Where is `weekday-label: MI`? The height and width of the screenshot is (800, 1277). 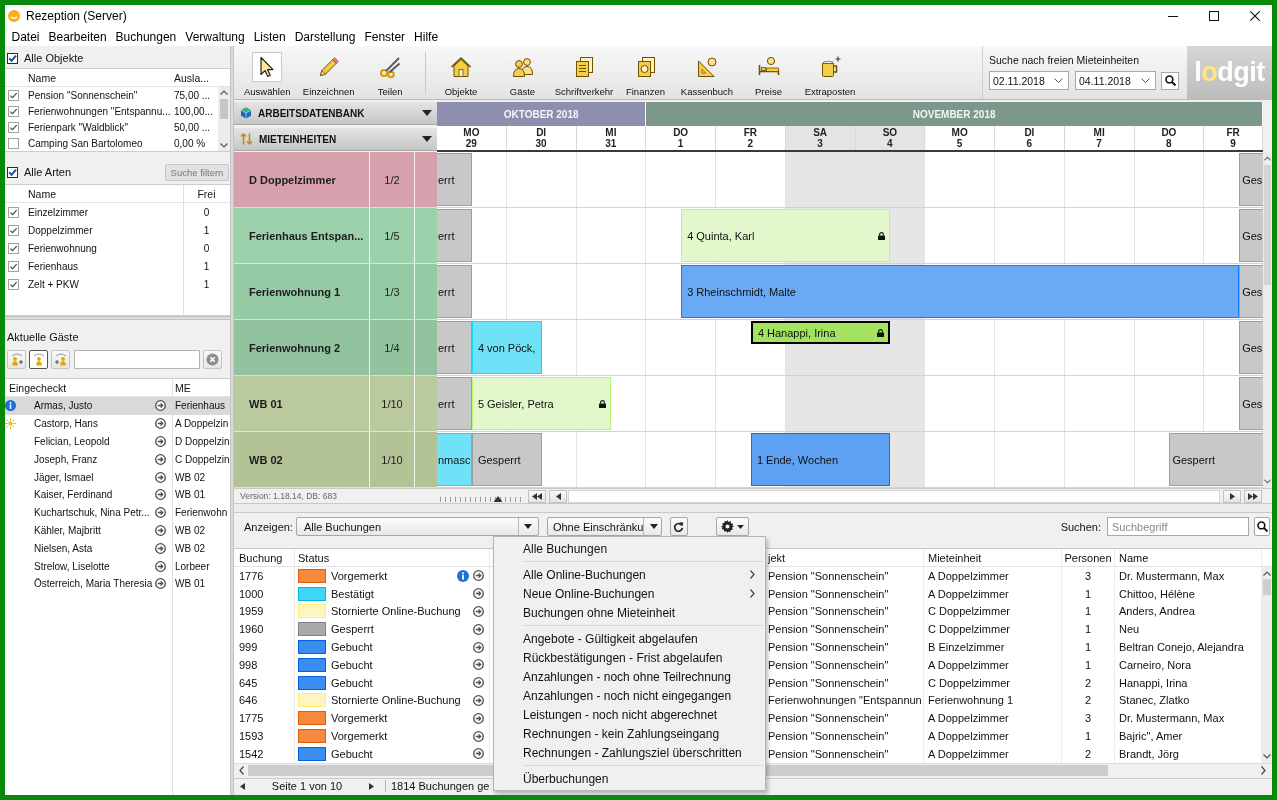
weekday-label: MI is located at coordinates (611, 132).